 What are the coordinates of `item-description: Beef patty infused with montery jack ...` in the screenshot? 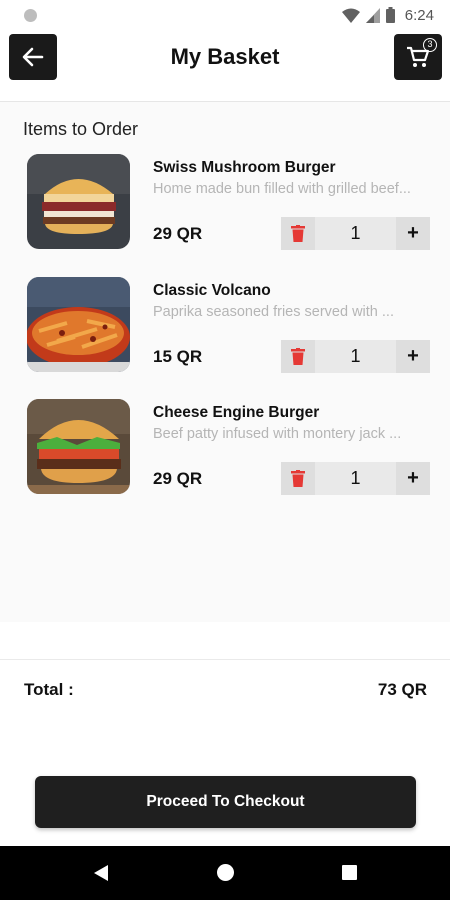 It's located at (277, 434).